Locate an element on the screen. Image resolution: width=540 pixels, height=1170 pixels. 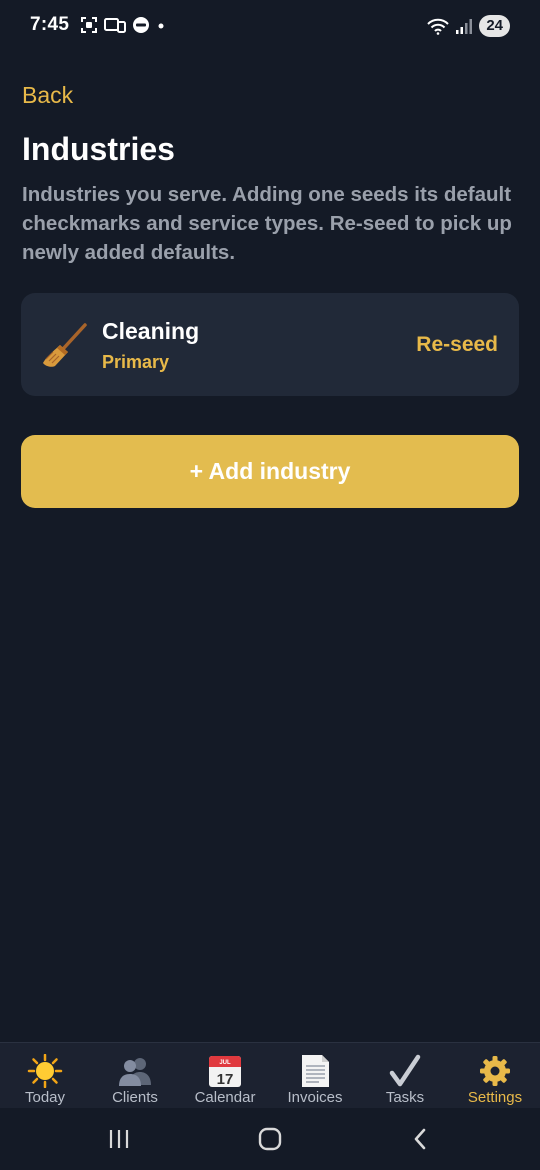
tab-calendar: JUL 17 Calendar is located at coordinates (225, 1076).